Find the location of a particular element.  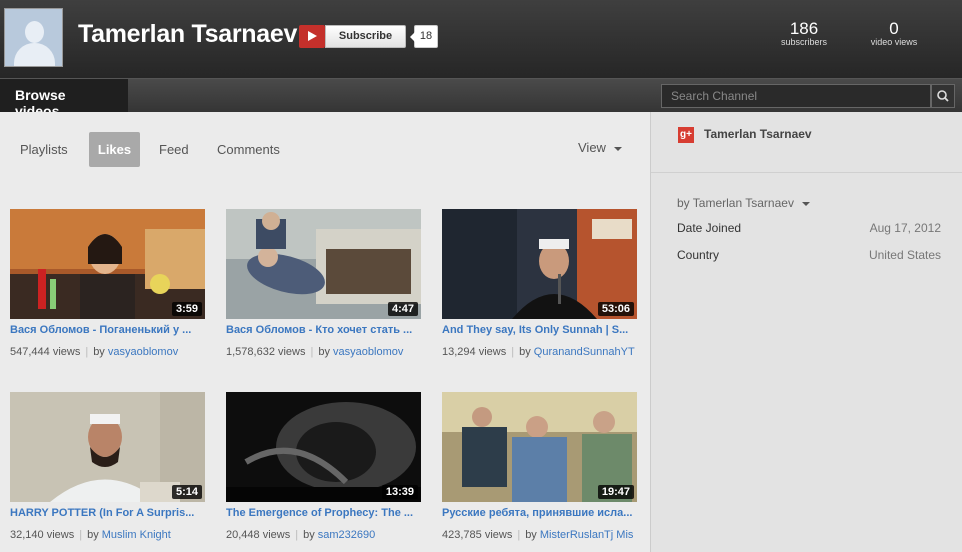

subscribe-button: Subscribe is located at coordinates (365, 36).